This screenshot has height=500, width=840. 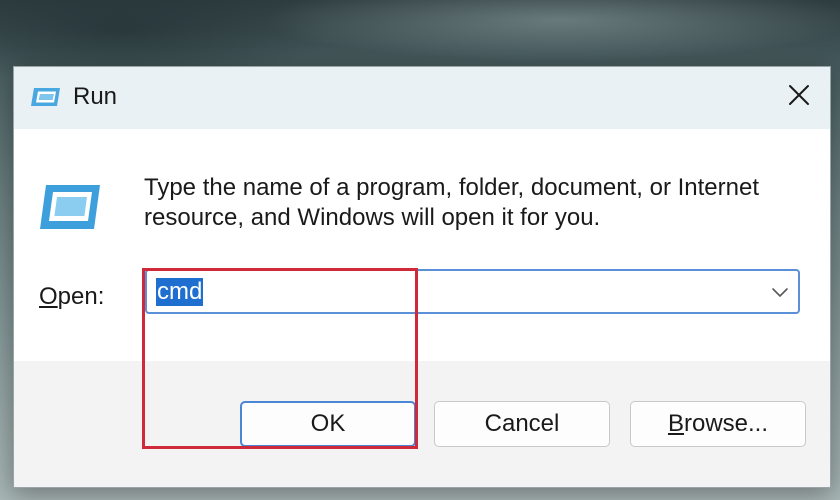 I want to click on open-label: Open:, so click(x=71, y=297).